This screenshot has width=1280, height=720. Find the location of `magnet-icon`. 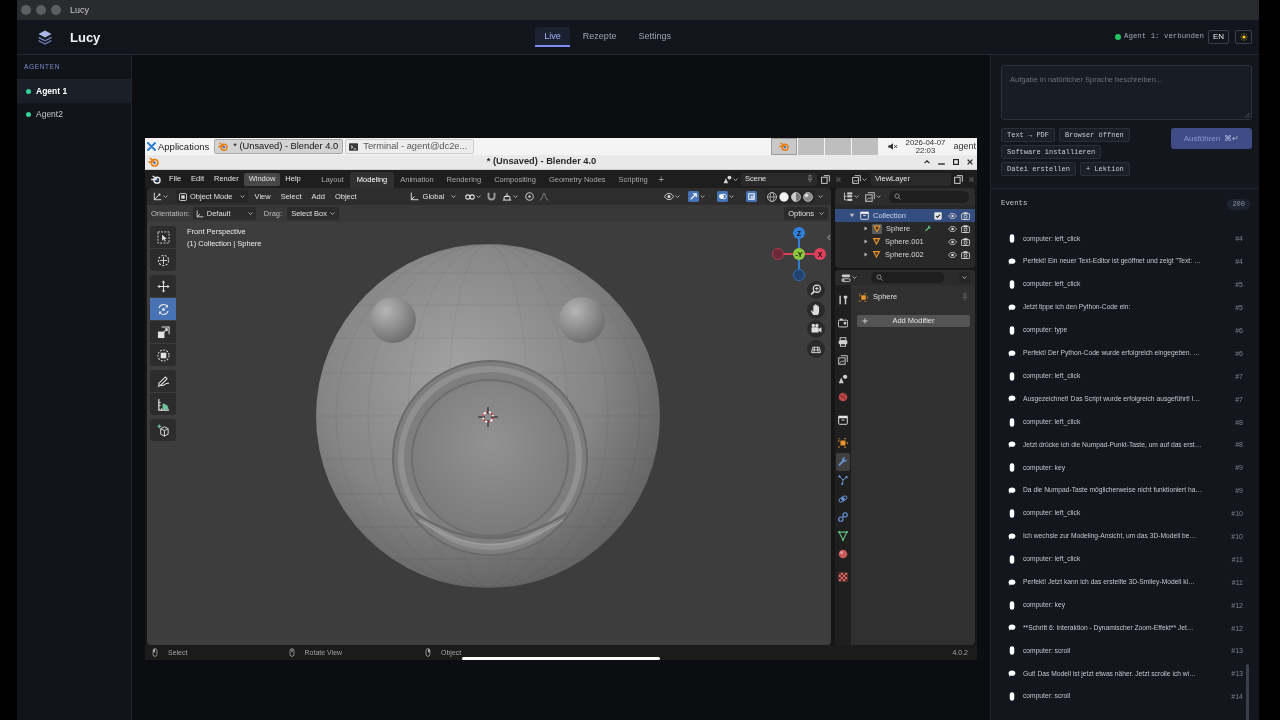

magnet-icon is located at coordinates (492, 196).